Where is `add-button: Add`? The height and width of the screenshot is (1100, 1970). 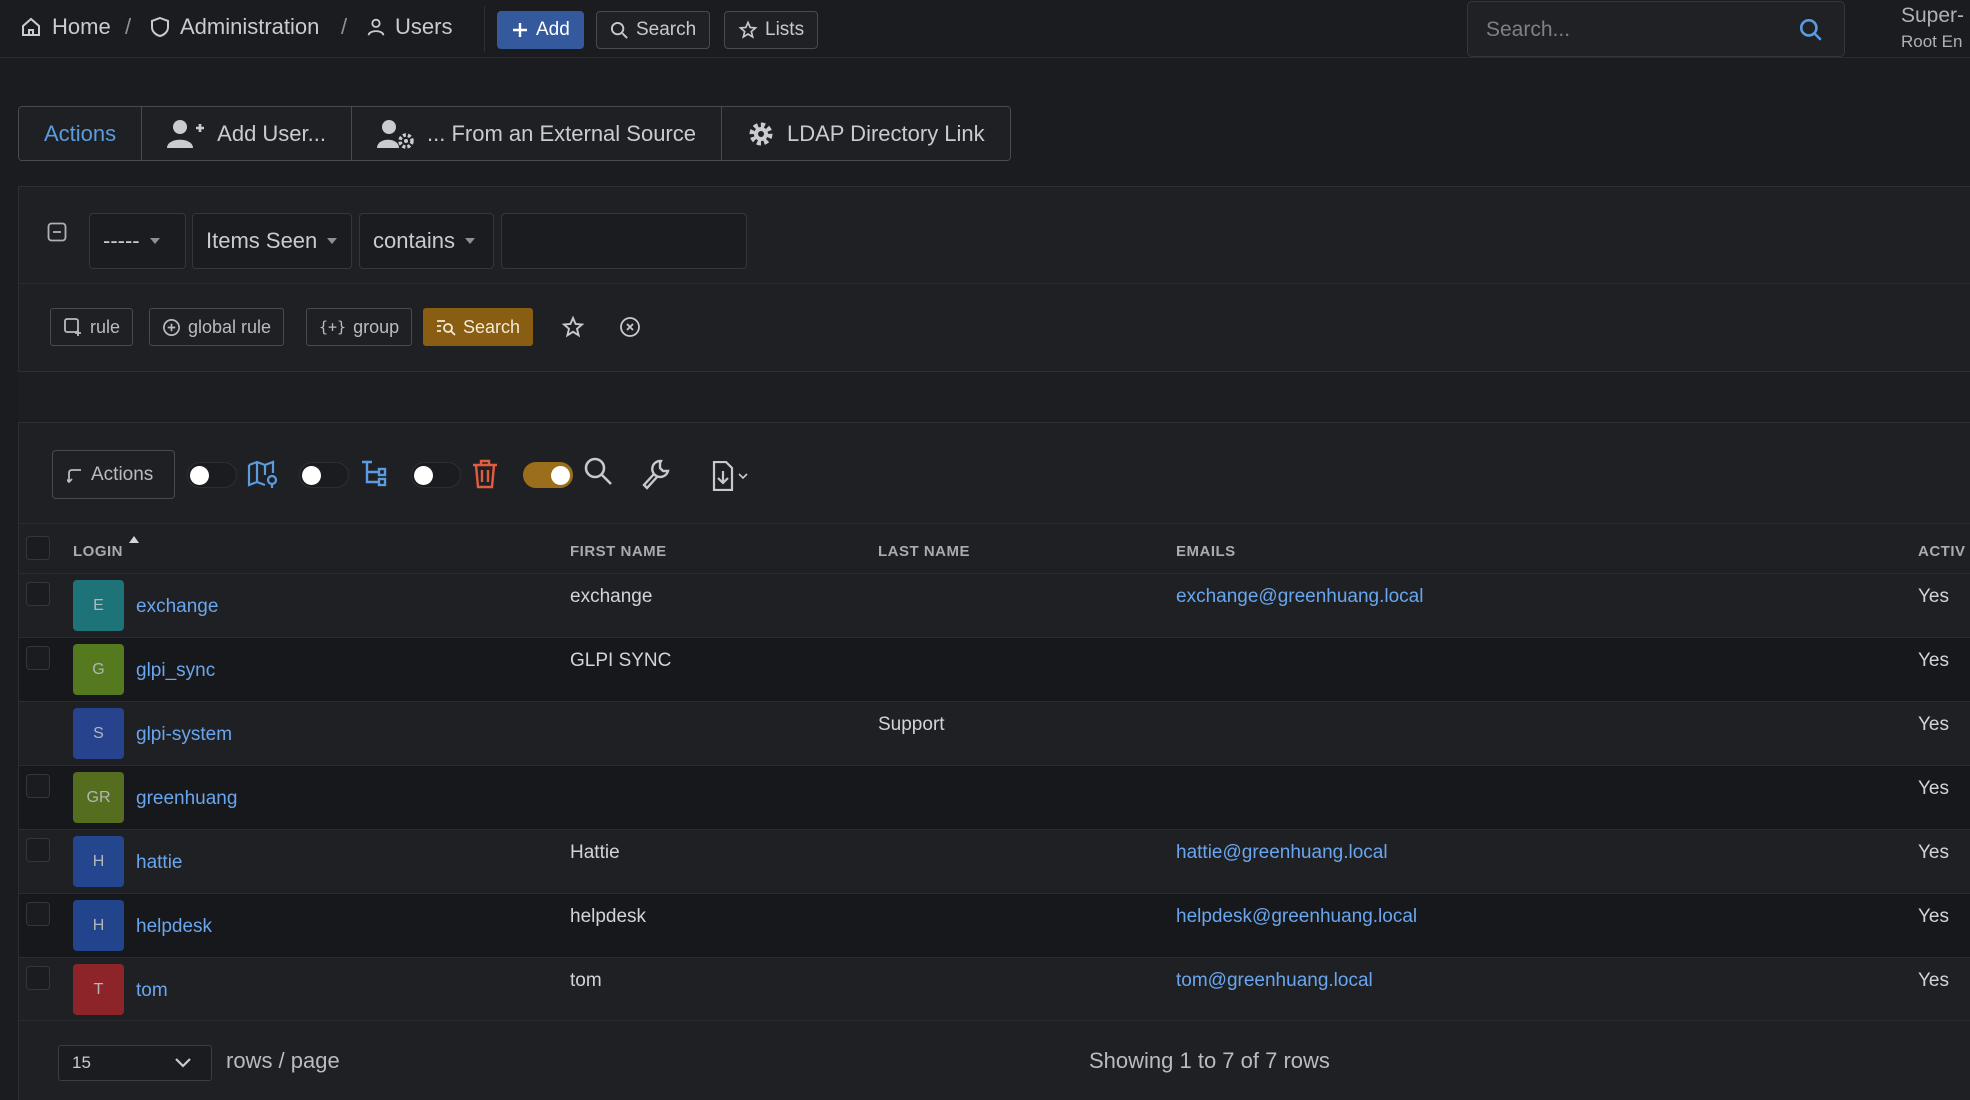 add-button: Add is located at coordinates (540, 30).